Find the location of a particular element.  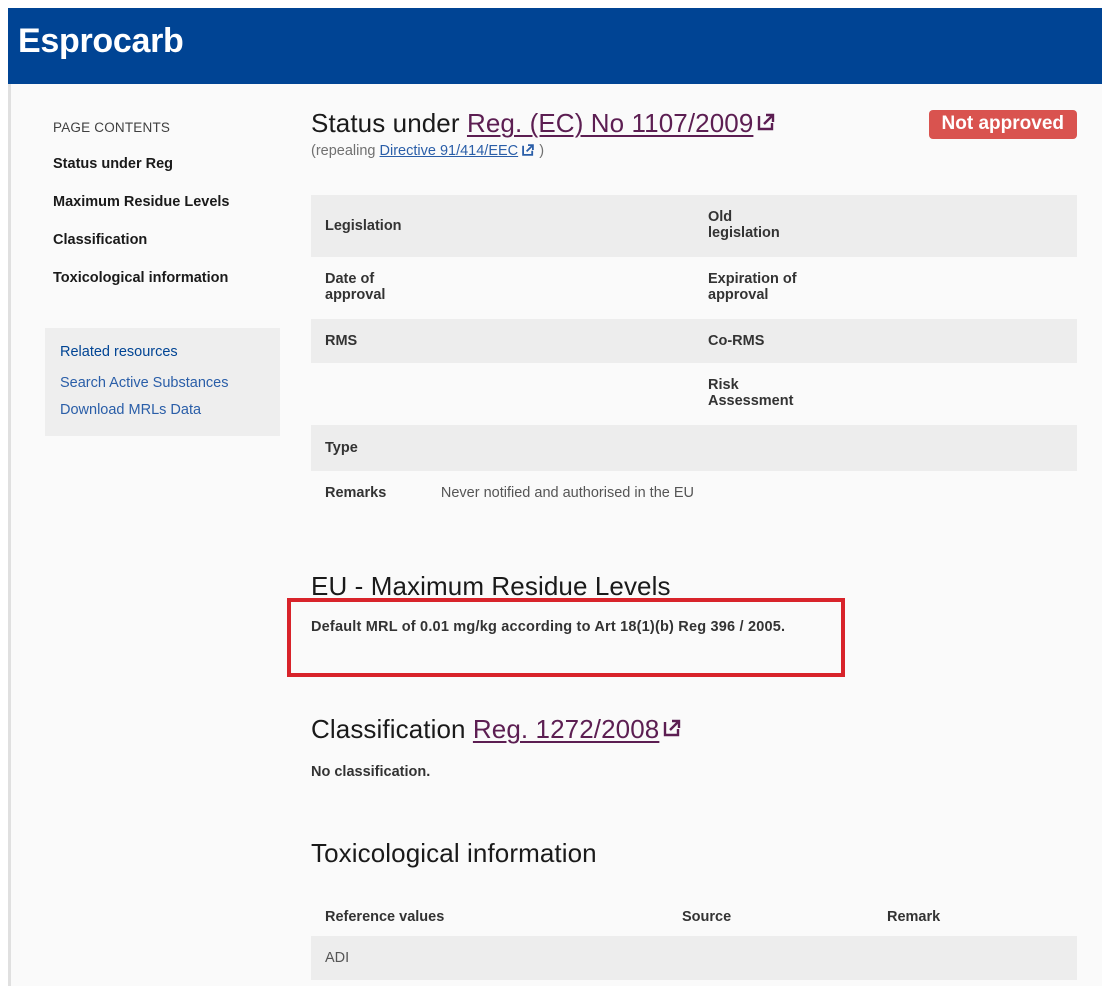

regulation-1272-link: Reg. 1272/2008 is located at coordinates (566, 729).